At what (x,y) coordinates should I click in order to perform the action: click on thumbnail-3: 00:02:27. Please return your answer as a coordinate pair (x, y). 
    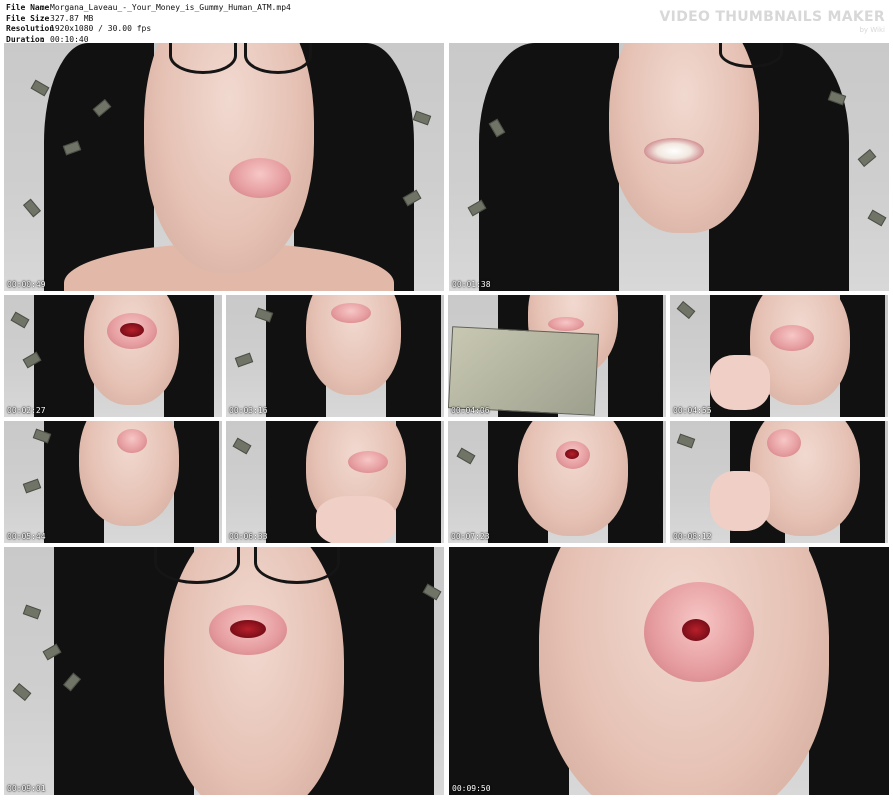
    Looking at the image, I should click on (113, 356).